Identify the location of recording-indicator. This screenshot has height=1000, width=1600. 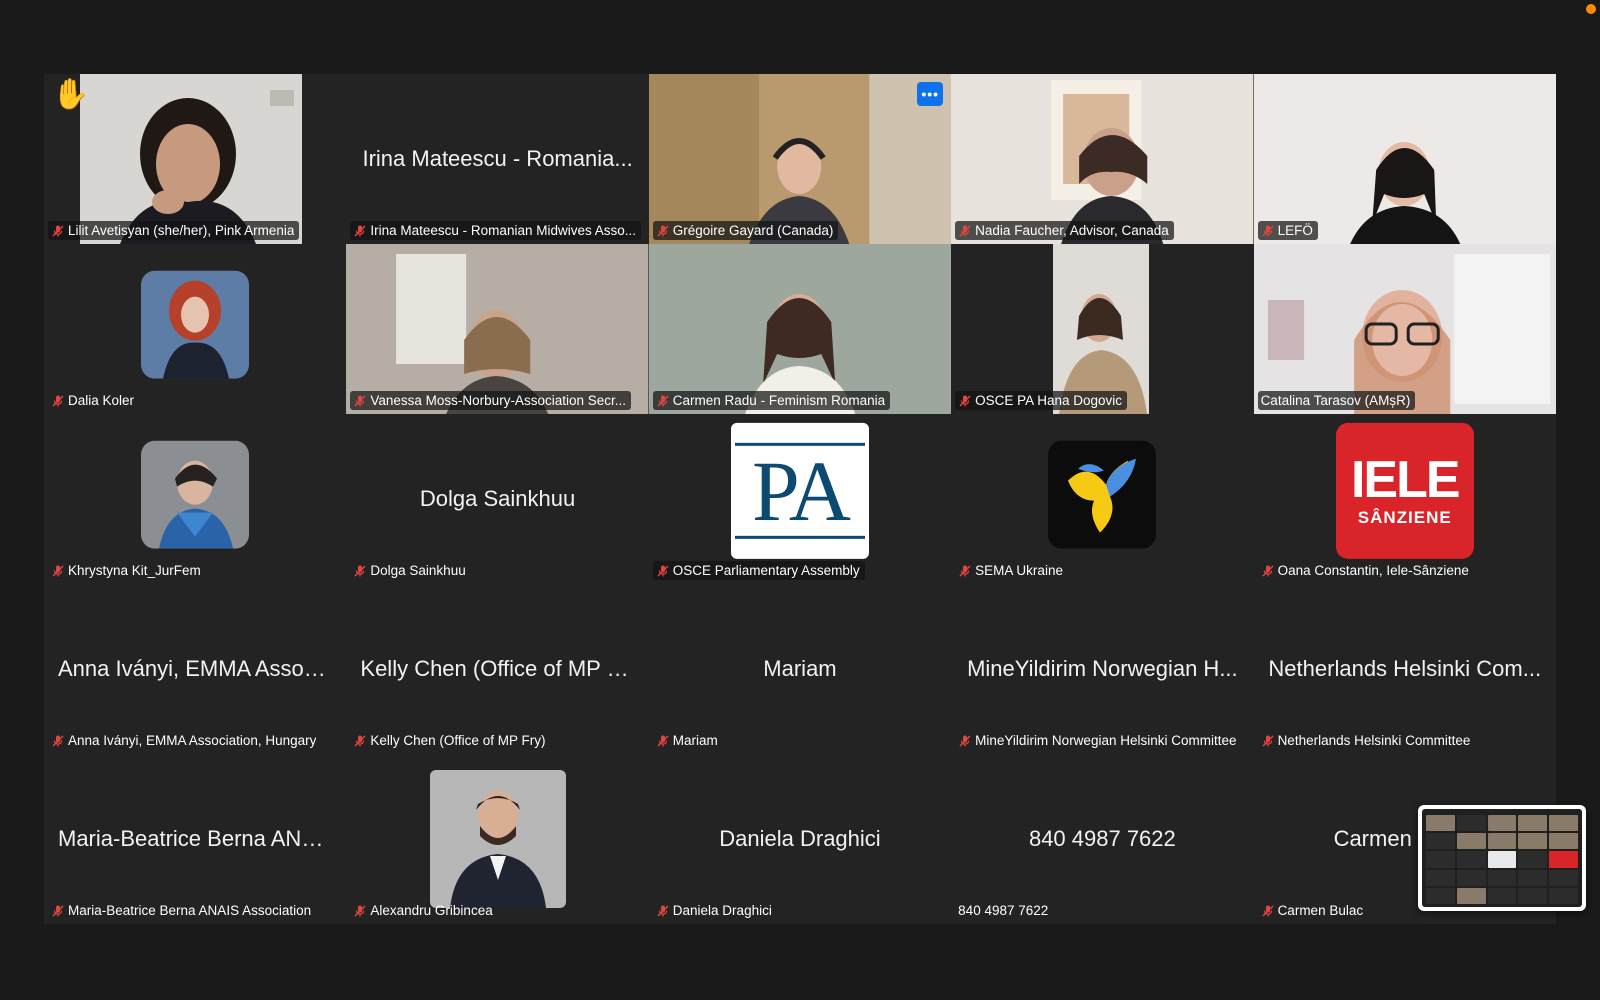
(1591, 9).